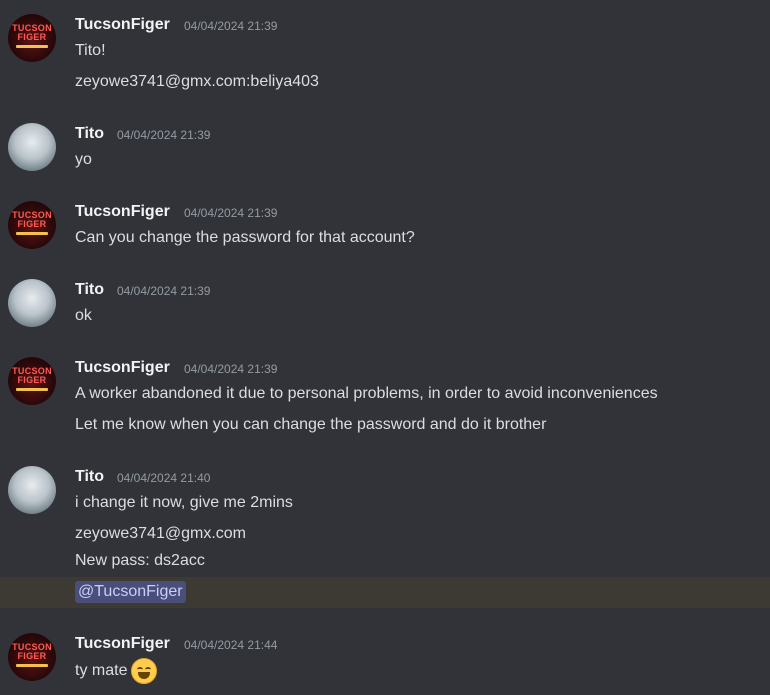 The height and width of the screenshot is (695, 770). What do you see at coordinates (197, 81) in the screenshot?
I see `message-text: zeyowe3741@gmx.com:beliya403` at bounding box center [197, 81].